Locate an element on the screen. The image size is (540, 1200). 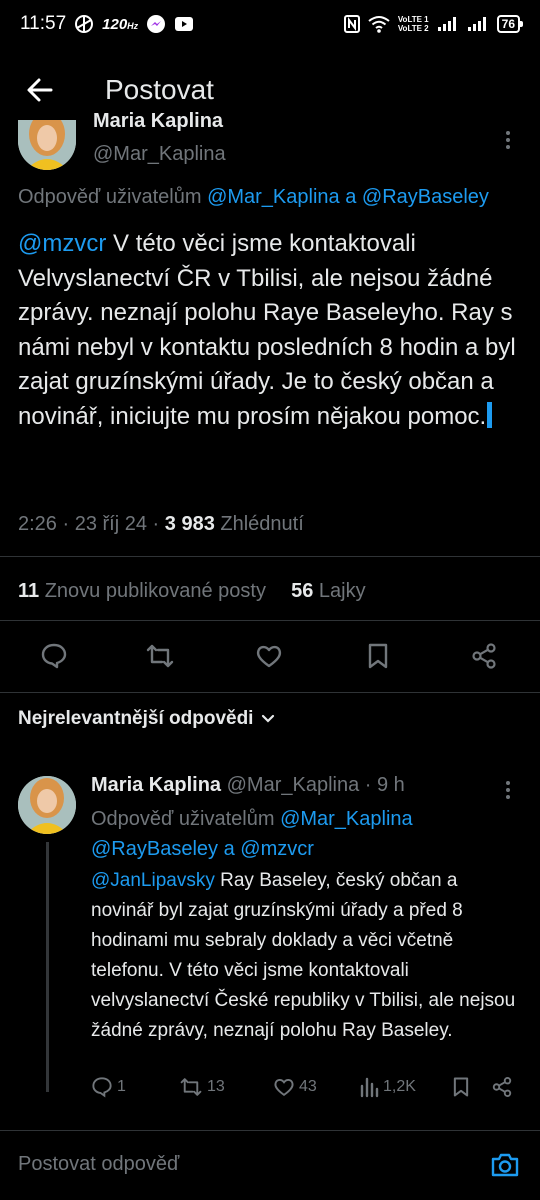
reply-button is located at coordinates (55, 657).